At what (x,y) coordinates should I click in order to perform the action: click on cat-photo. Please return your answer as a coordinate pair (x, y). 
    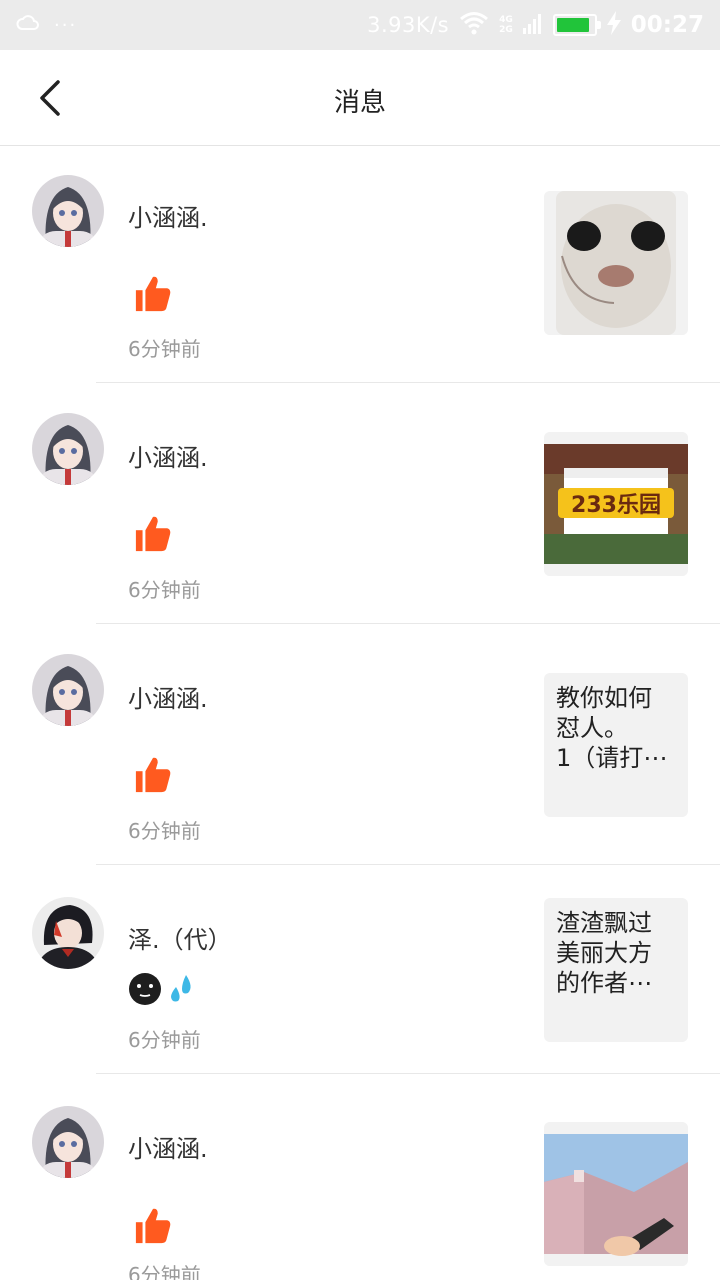
    Looking at the image, I should click on (616, 263).